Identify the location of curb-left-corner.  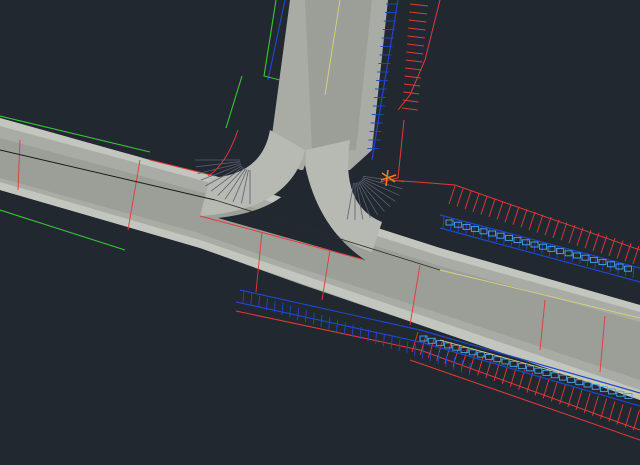
(223, 153).